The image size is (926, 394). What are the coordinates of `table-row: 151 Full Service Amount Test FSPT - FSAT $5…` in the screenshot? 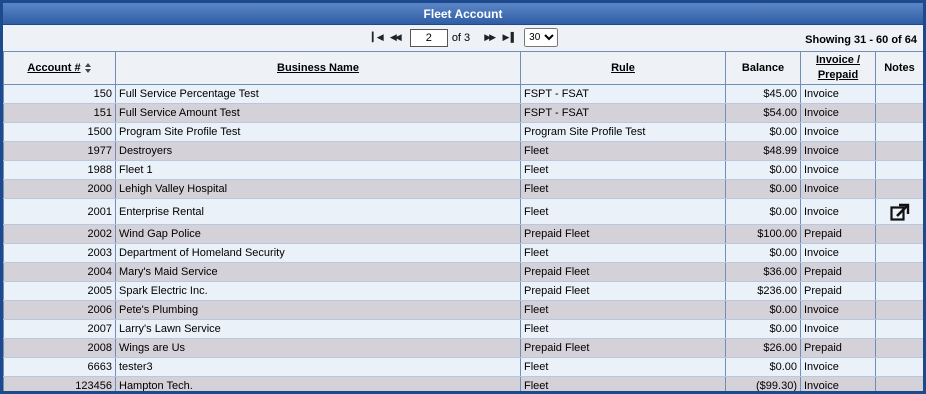 It's located at (463, 113).